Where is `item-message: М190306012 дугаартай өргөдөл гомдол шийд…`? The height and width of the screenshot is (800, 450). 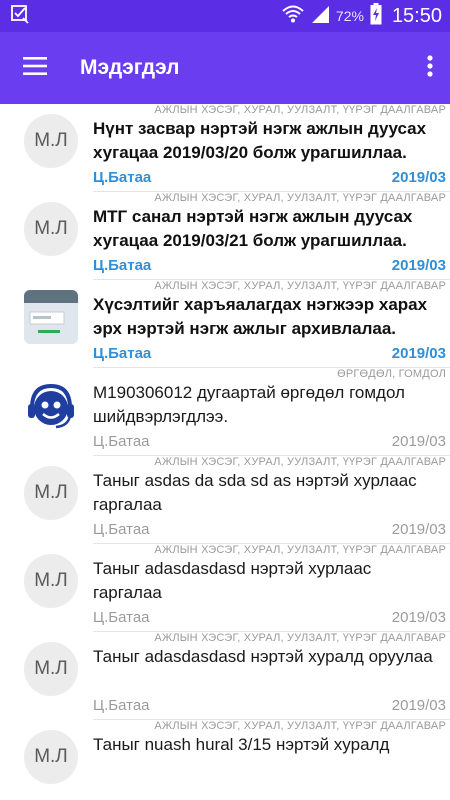
item-message: М190306012 дугаартай өргөдөл гомдол шийд… is located at coordinates (249, 404).